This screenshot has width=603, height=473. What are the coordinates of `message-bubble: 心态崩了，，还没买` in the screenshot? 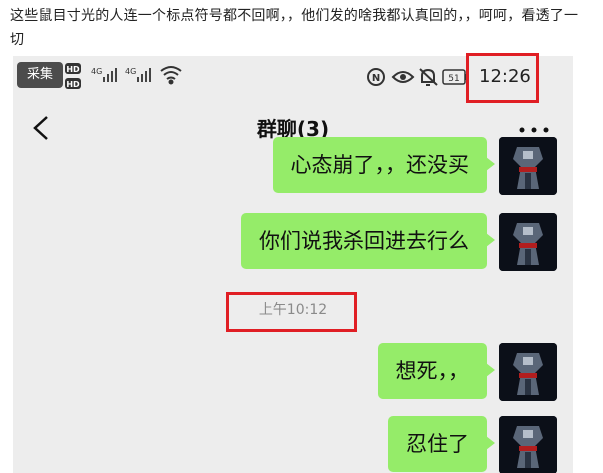 It's located at (383, 165).